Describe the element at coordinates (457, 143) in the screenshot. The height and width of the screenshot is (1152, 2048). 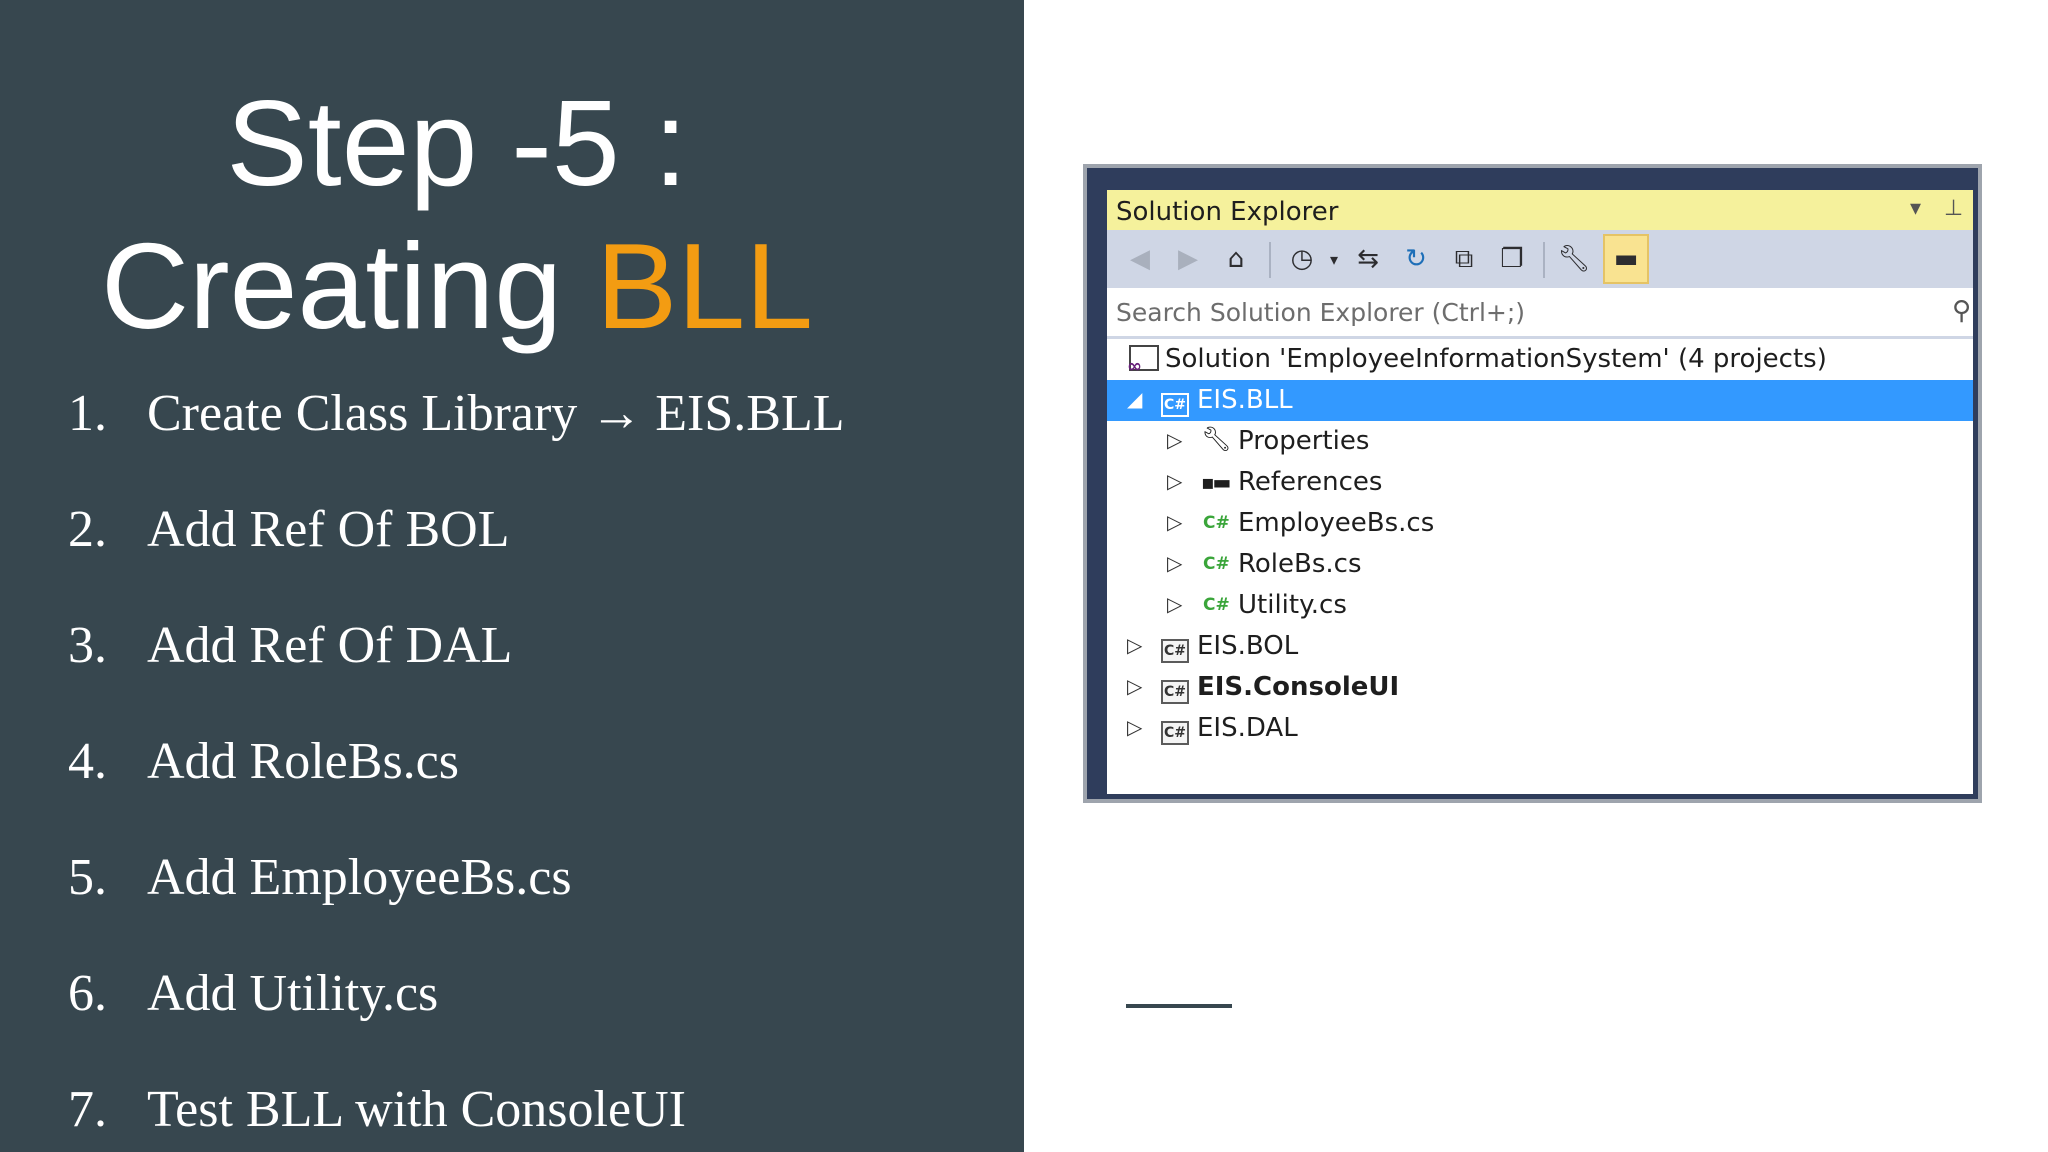
I see `slide-title-line1: Step -5 :` at that location.